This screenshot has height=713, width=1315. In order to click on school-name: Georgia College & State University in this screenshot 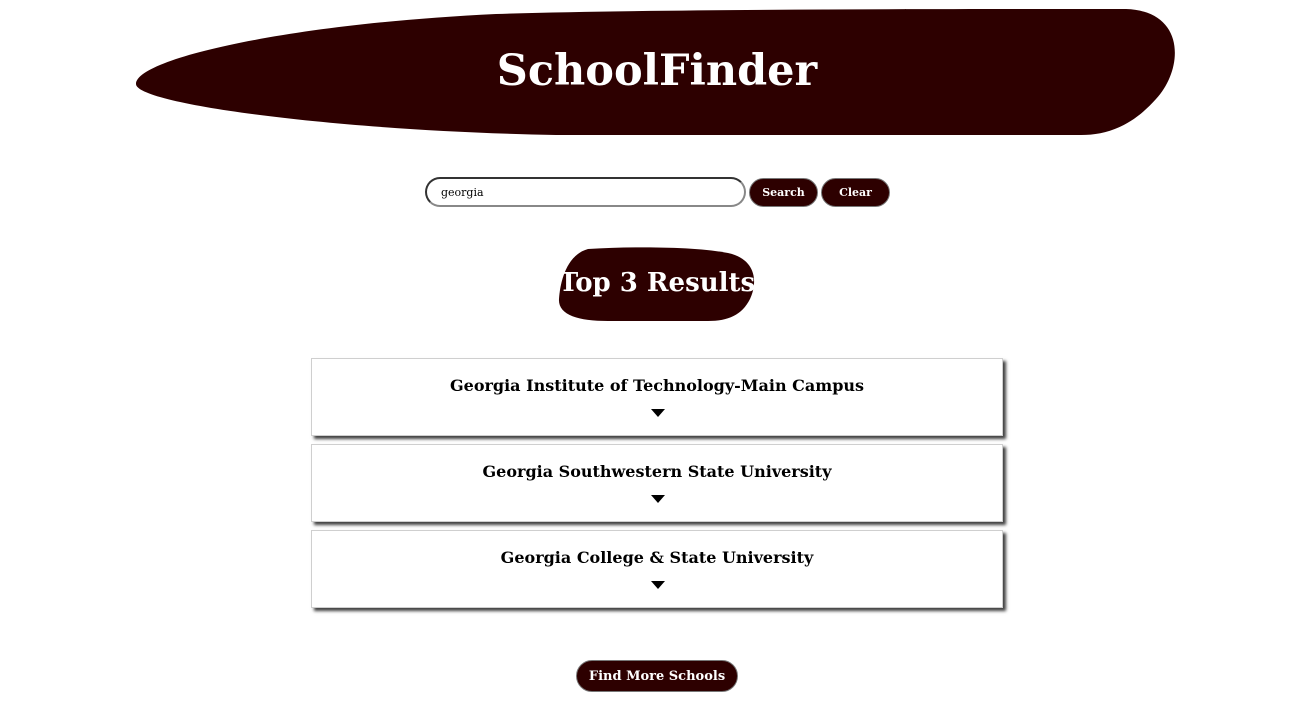, I will do `click(657, 557)`.